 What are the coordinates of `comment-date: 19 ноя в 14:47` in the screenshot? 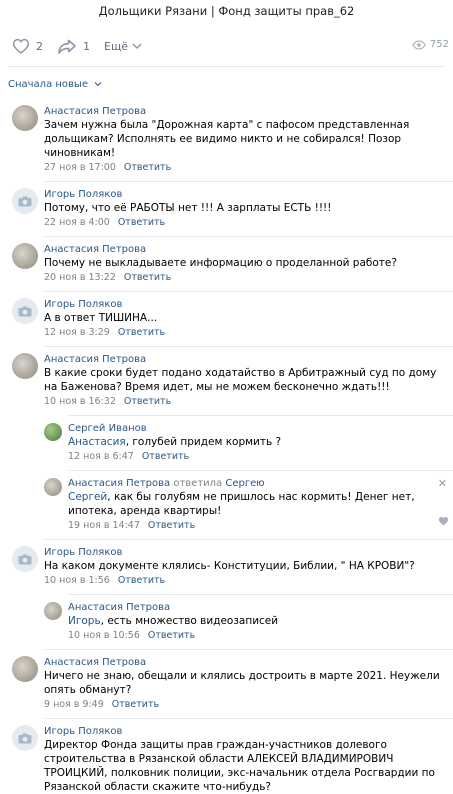 It's located at (104, 525).